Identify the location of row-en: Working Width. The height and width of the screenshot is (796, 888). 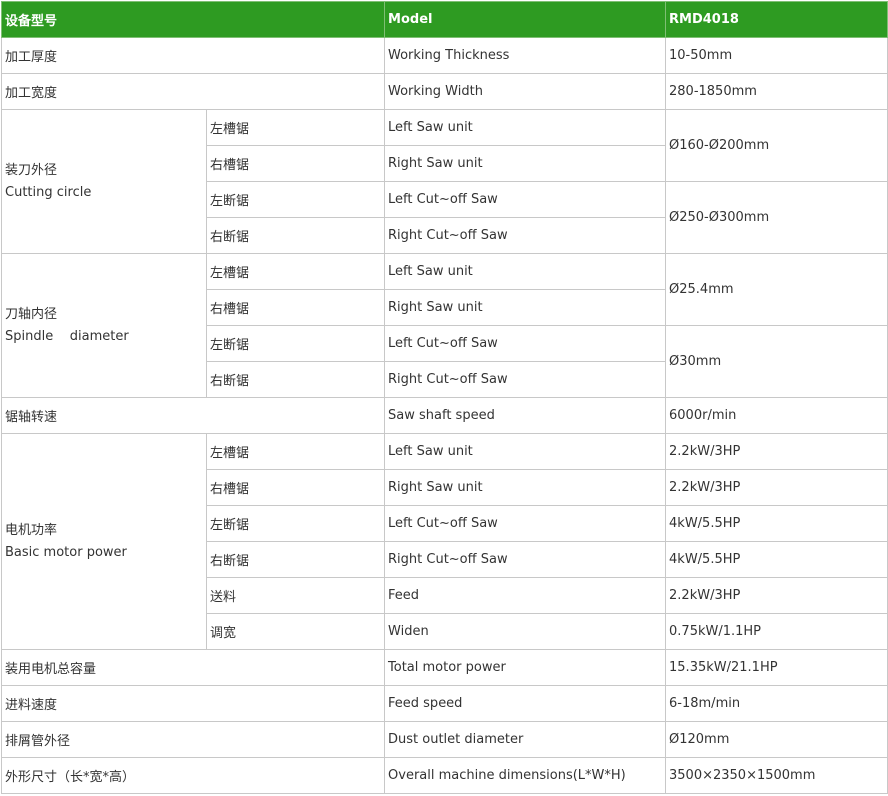
(525, 91).